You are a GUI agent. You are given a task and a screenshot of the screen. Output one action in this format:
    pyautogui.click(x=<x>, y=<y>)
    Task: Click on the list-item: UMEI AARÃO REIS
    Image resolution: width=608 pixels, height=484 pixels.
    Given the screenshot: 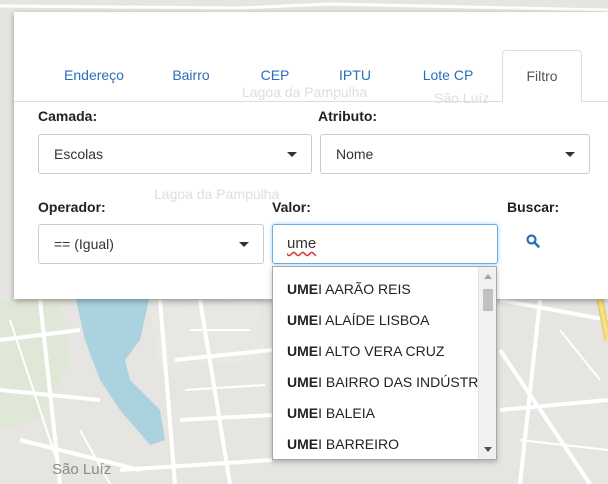 What is the action you would take?
    pyautogui.click(x=384, y=289)
    